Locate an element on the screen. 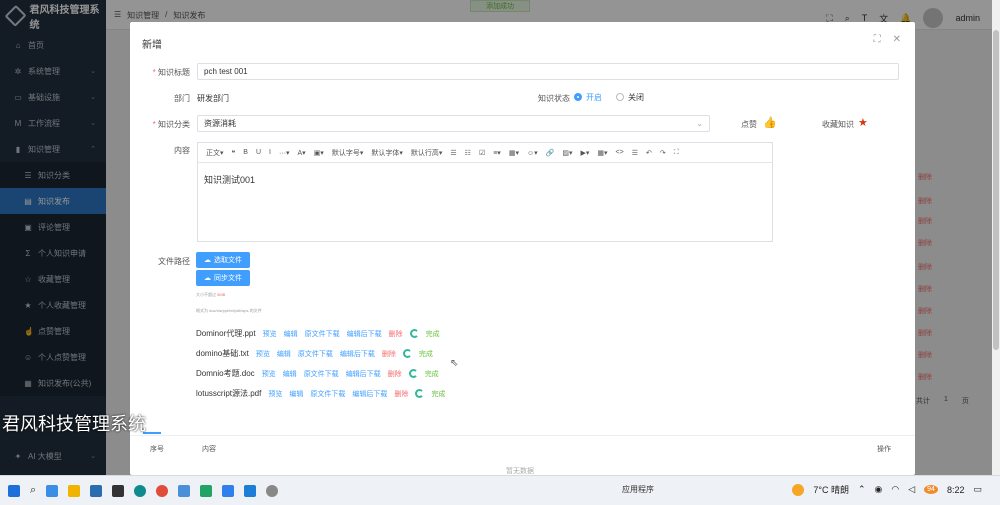  windows-start-icon is located at coordinates (14, 490).